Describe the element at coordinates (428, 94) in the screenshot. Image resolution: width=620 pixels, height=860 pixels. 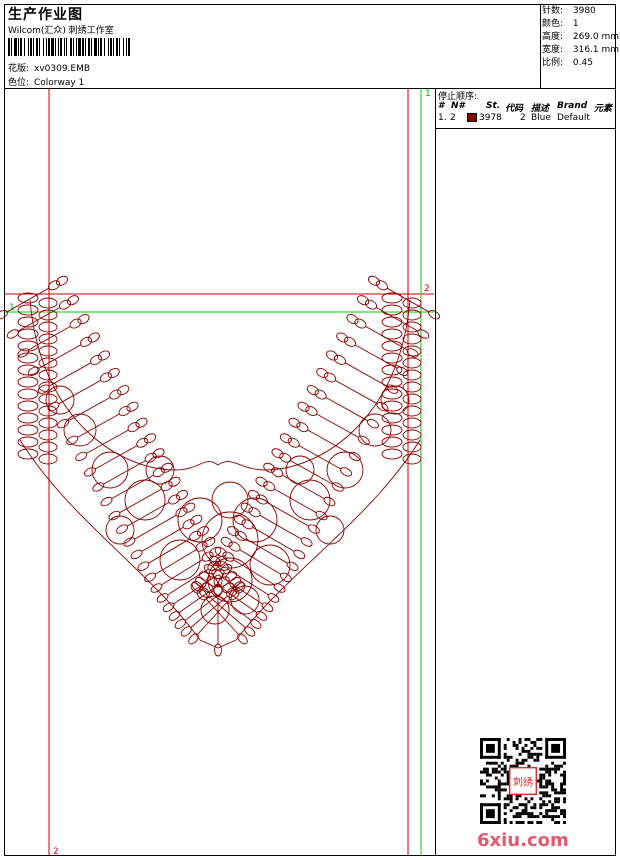
I see `guide-label-top: 1` at that location.